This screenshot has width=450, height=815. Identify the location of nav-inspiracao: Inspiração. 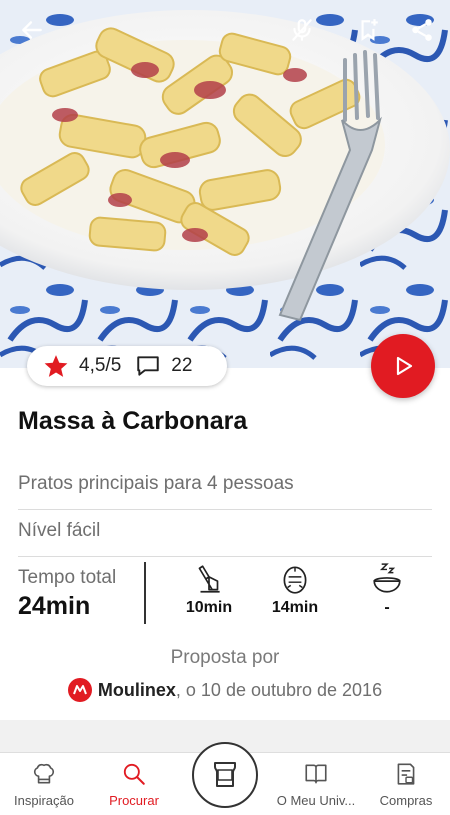
(44, 784).